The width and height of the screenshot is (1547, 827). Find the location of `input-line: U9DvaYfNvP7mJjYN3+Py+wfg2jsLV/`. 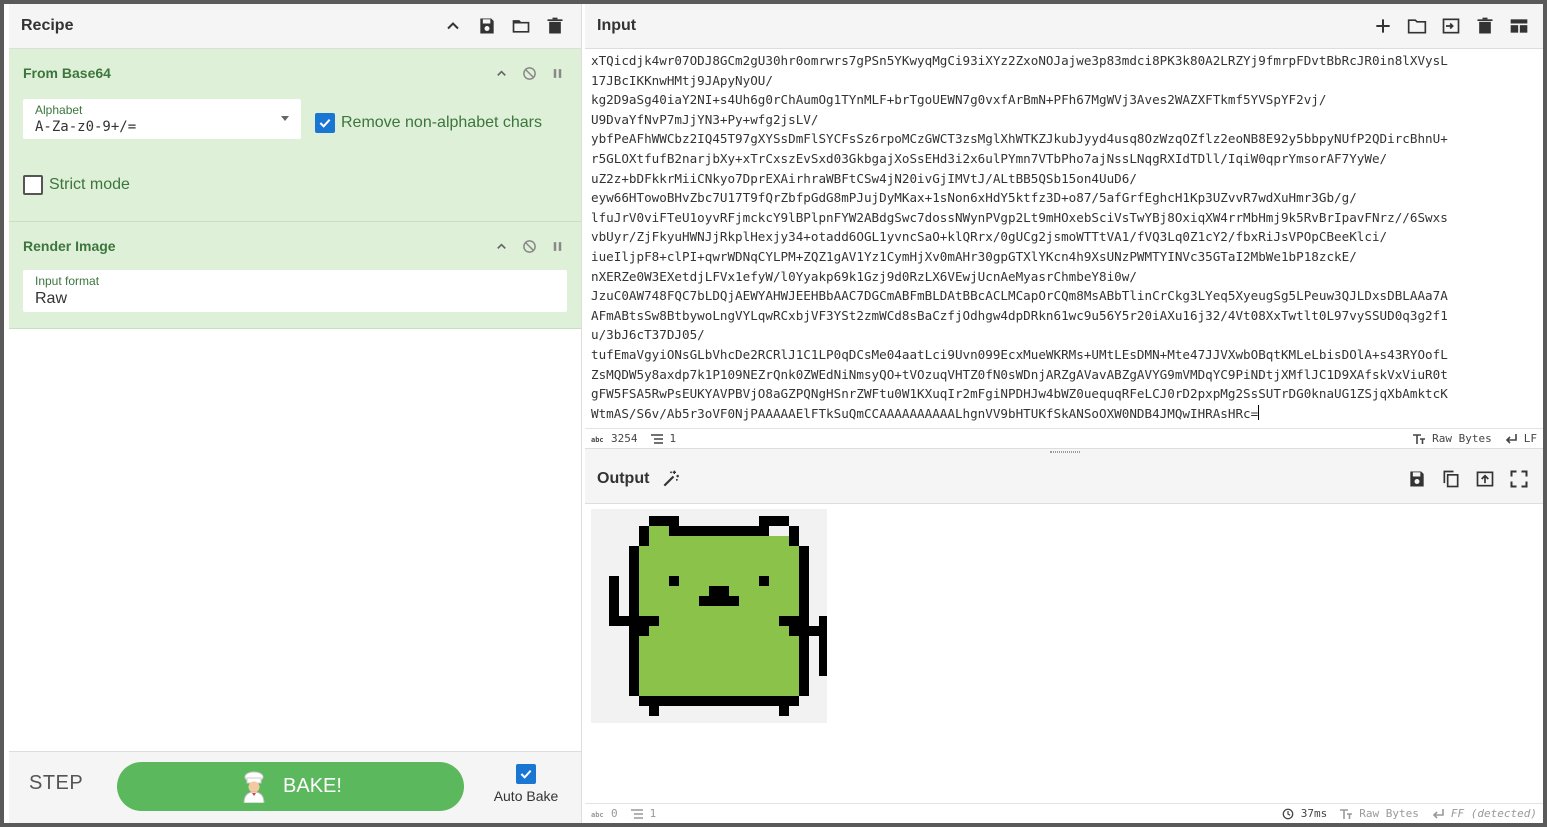

input-line: U9DvaYfNvP7mJjYN3+Py+wfg2jsLV/ is located at coordinates (705, 119).